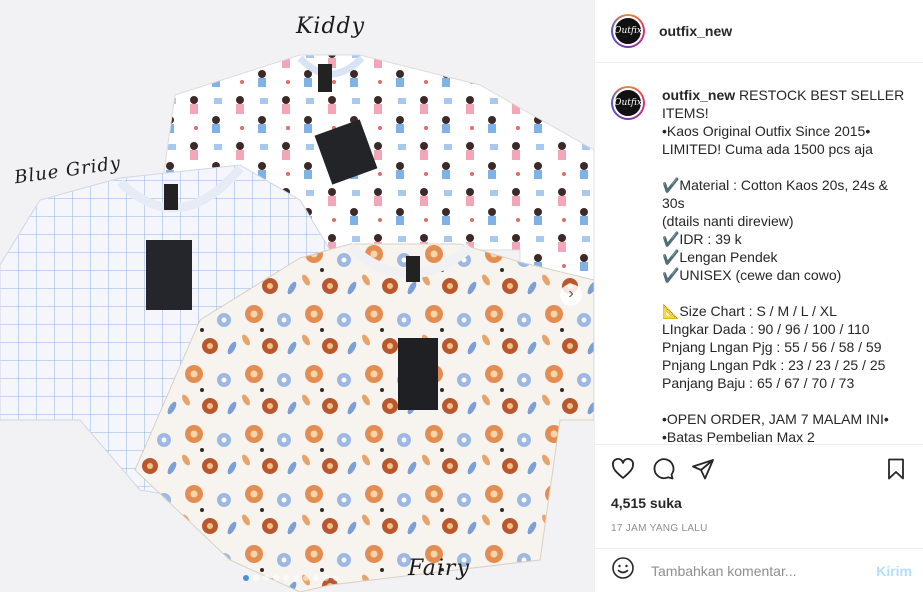 This screenshot has width=923, height=592. Describe the element at coordinates (772, 347) in the screenshot. I see `caption-line: Pnjang Lngan Pjg : 55 / 56 / 58 / 59` at that location.